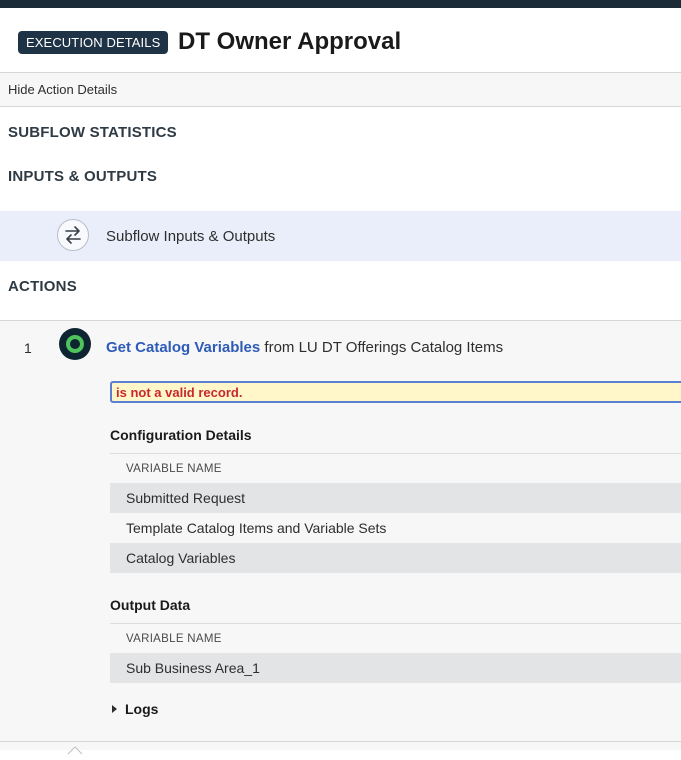  I want to click on subflow-inputs-outputs-row: Subflow Inputs & Outputs, so click(340, 236).